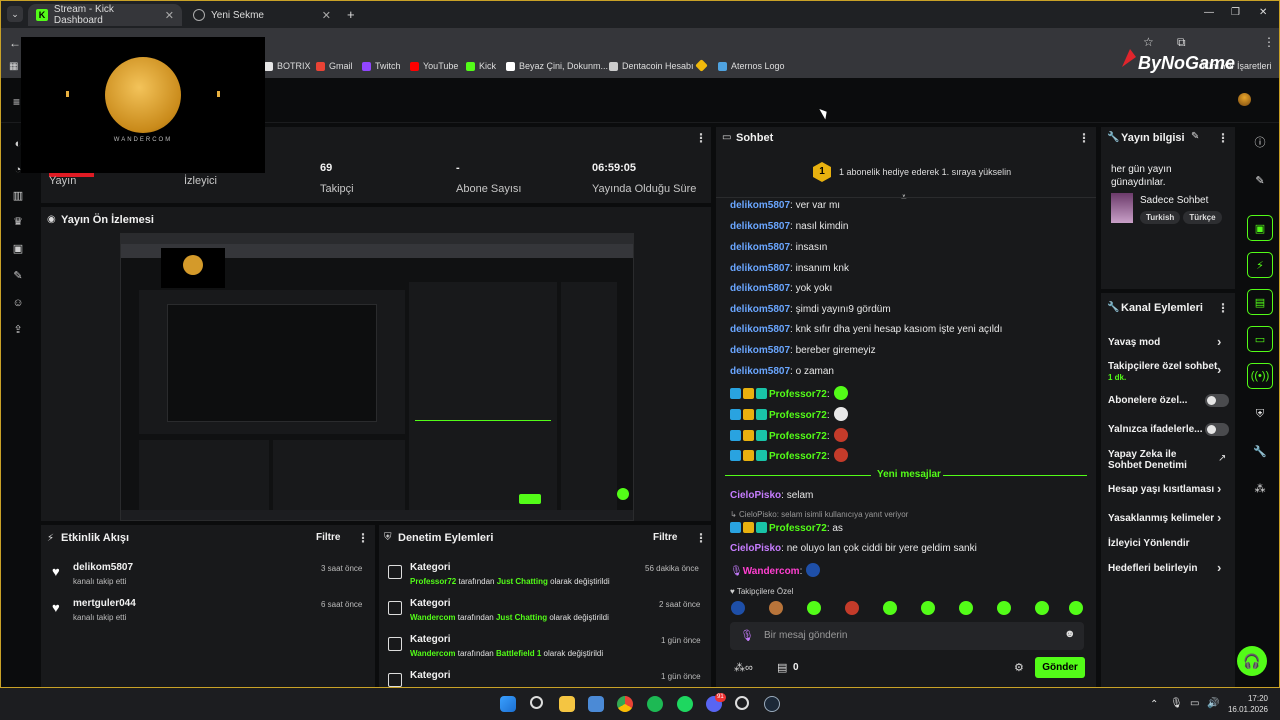 This screenshot has width=1280, height=720. Describe the element at coordinates (103, 567) in the screenshot. I see `activity-item-user: delikom5807` at that location.